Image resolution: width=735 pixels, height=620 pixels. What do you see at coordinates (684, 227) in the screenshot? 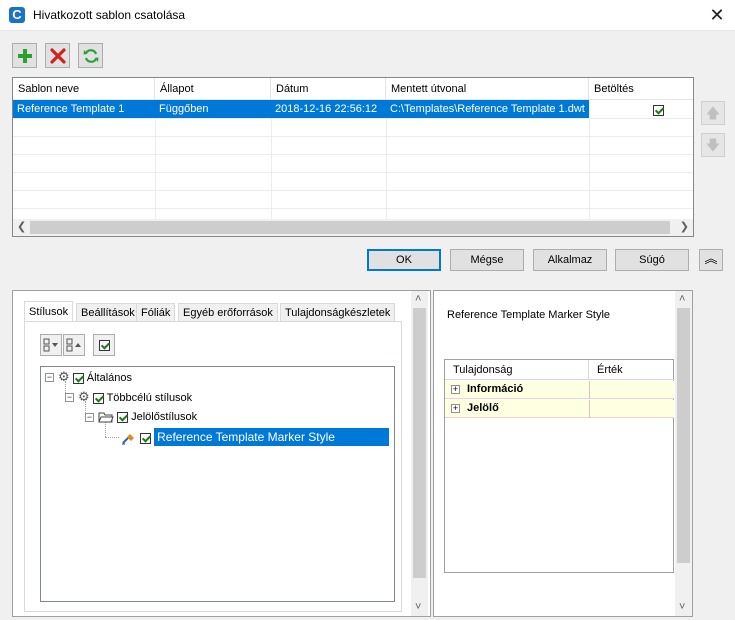
I see `scroll-right-icon: ❯` at bounding box center [684, 227].